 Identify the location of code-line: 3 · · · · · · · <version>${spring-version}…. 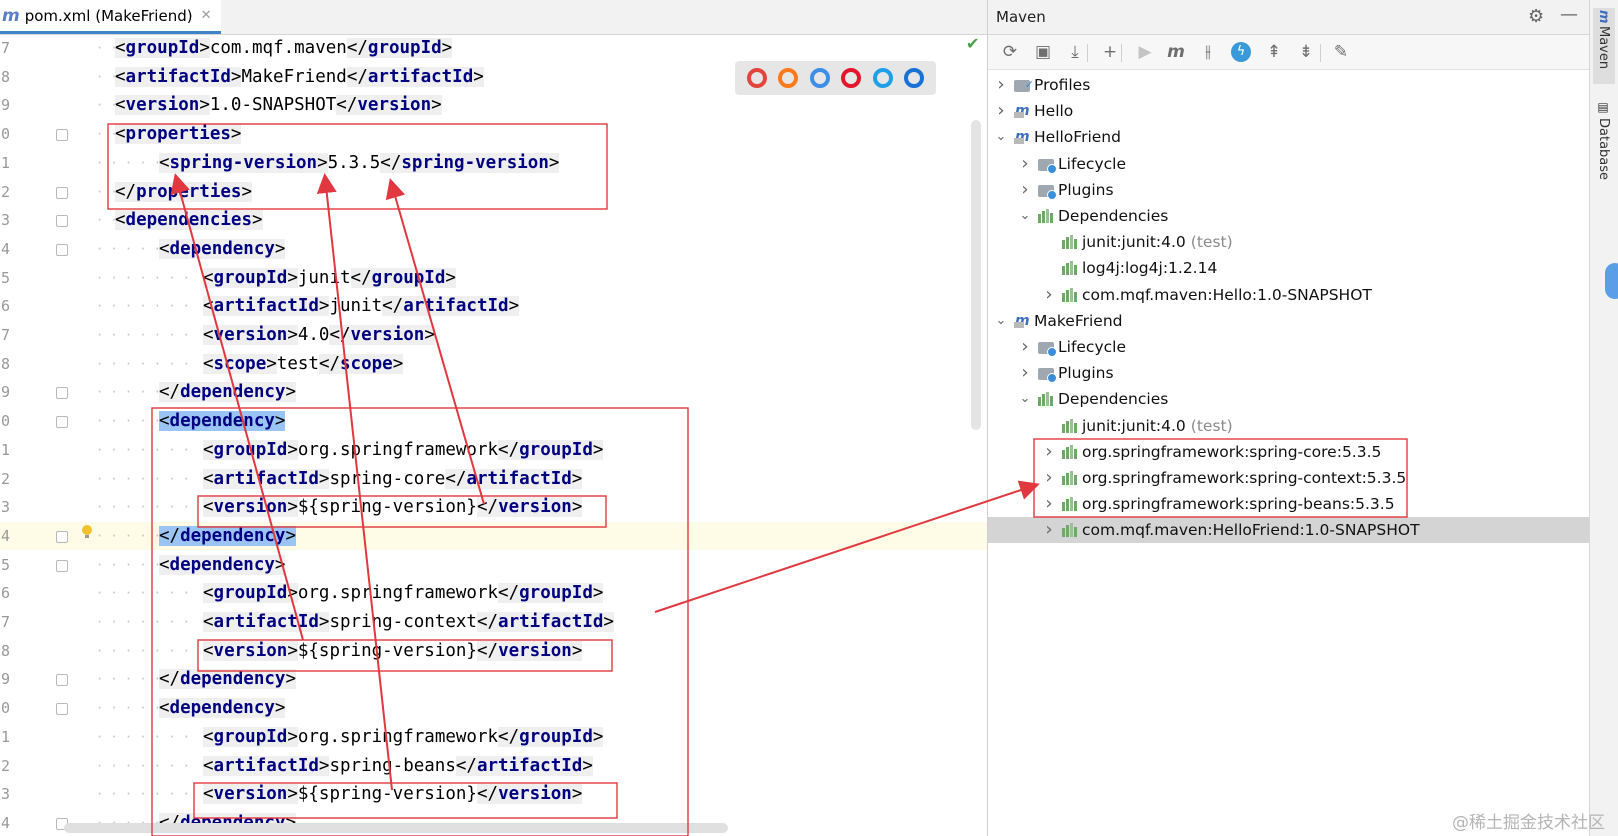
(493, 794).